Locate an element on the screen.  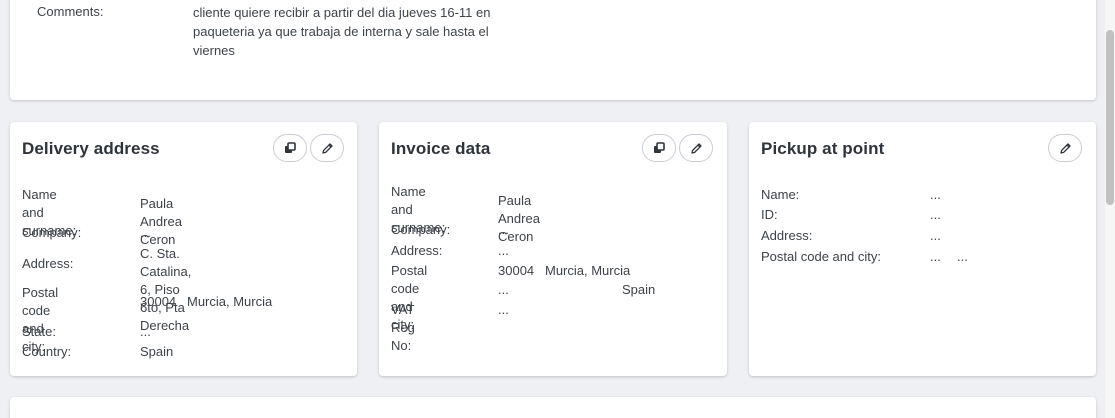
postal-label: Postal code and city: is located at coordinates (821, 256).